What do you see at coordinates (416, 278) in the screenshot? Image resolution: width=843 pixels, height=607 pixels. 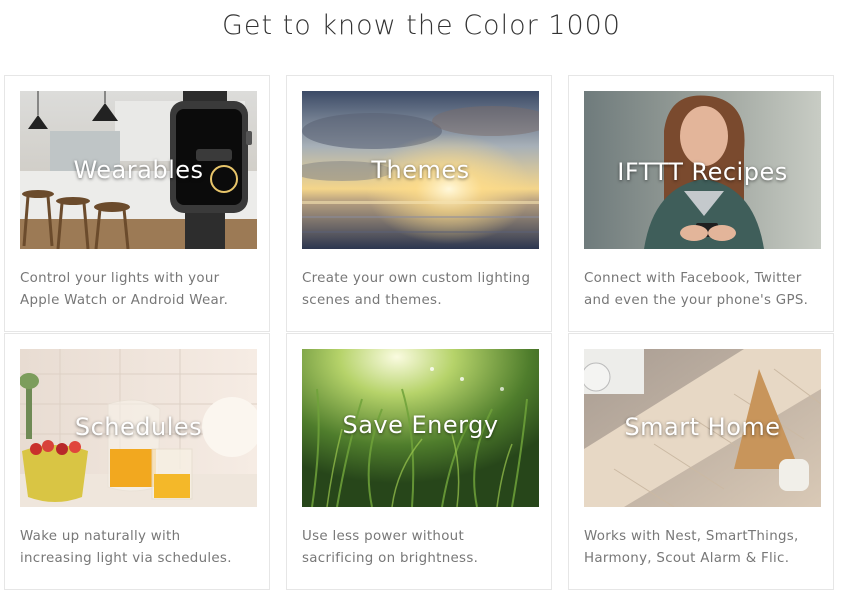 I see `description-line: Create your own custom lighting` at bounding box center [416, 278].